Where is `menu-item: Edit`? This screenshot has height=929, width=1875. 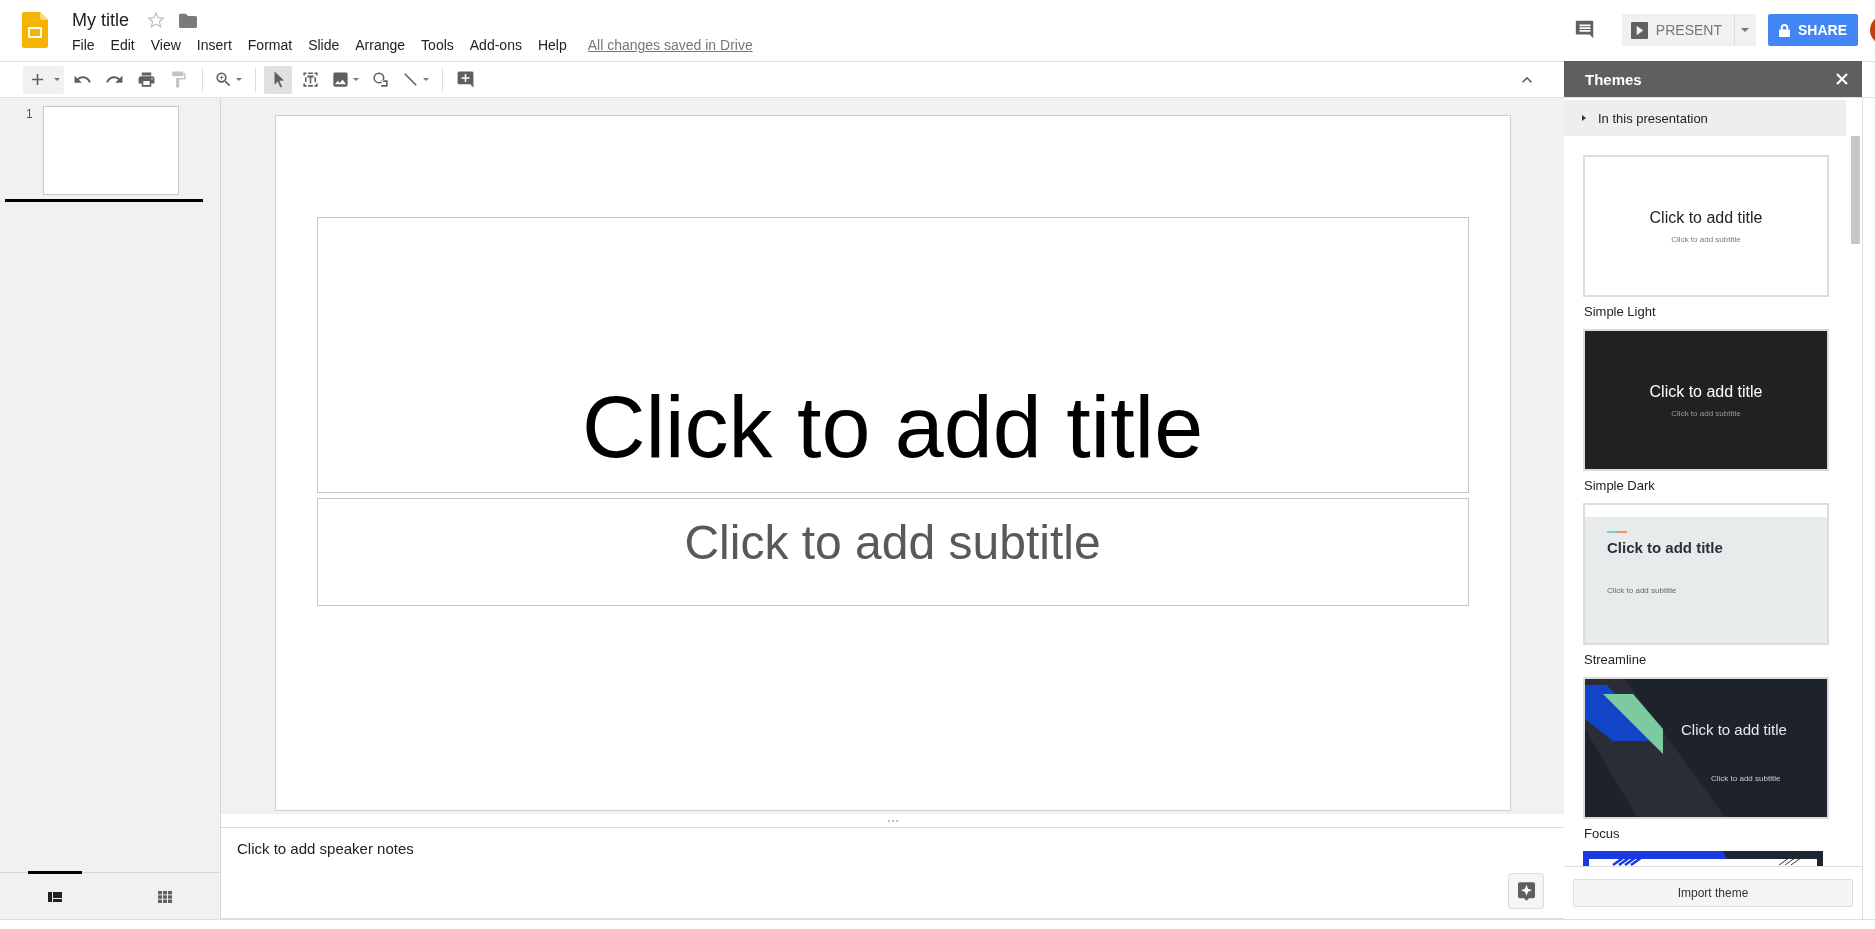
menu-item: Edit is located at coordinates (122, 45).